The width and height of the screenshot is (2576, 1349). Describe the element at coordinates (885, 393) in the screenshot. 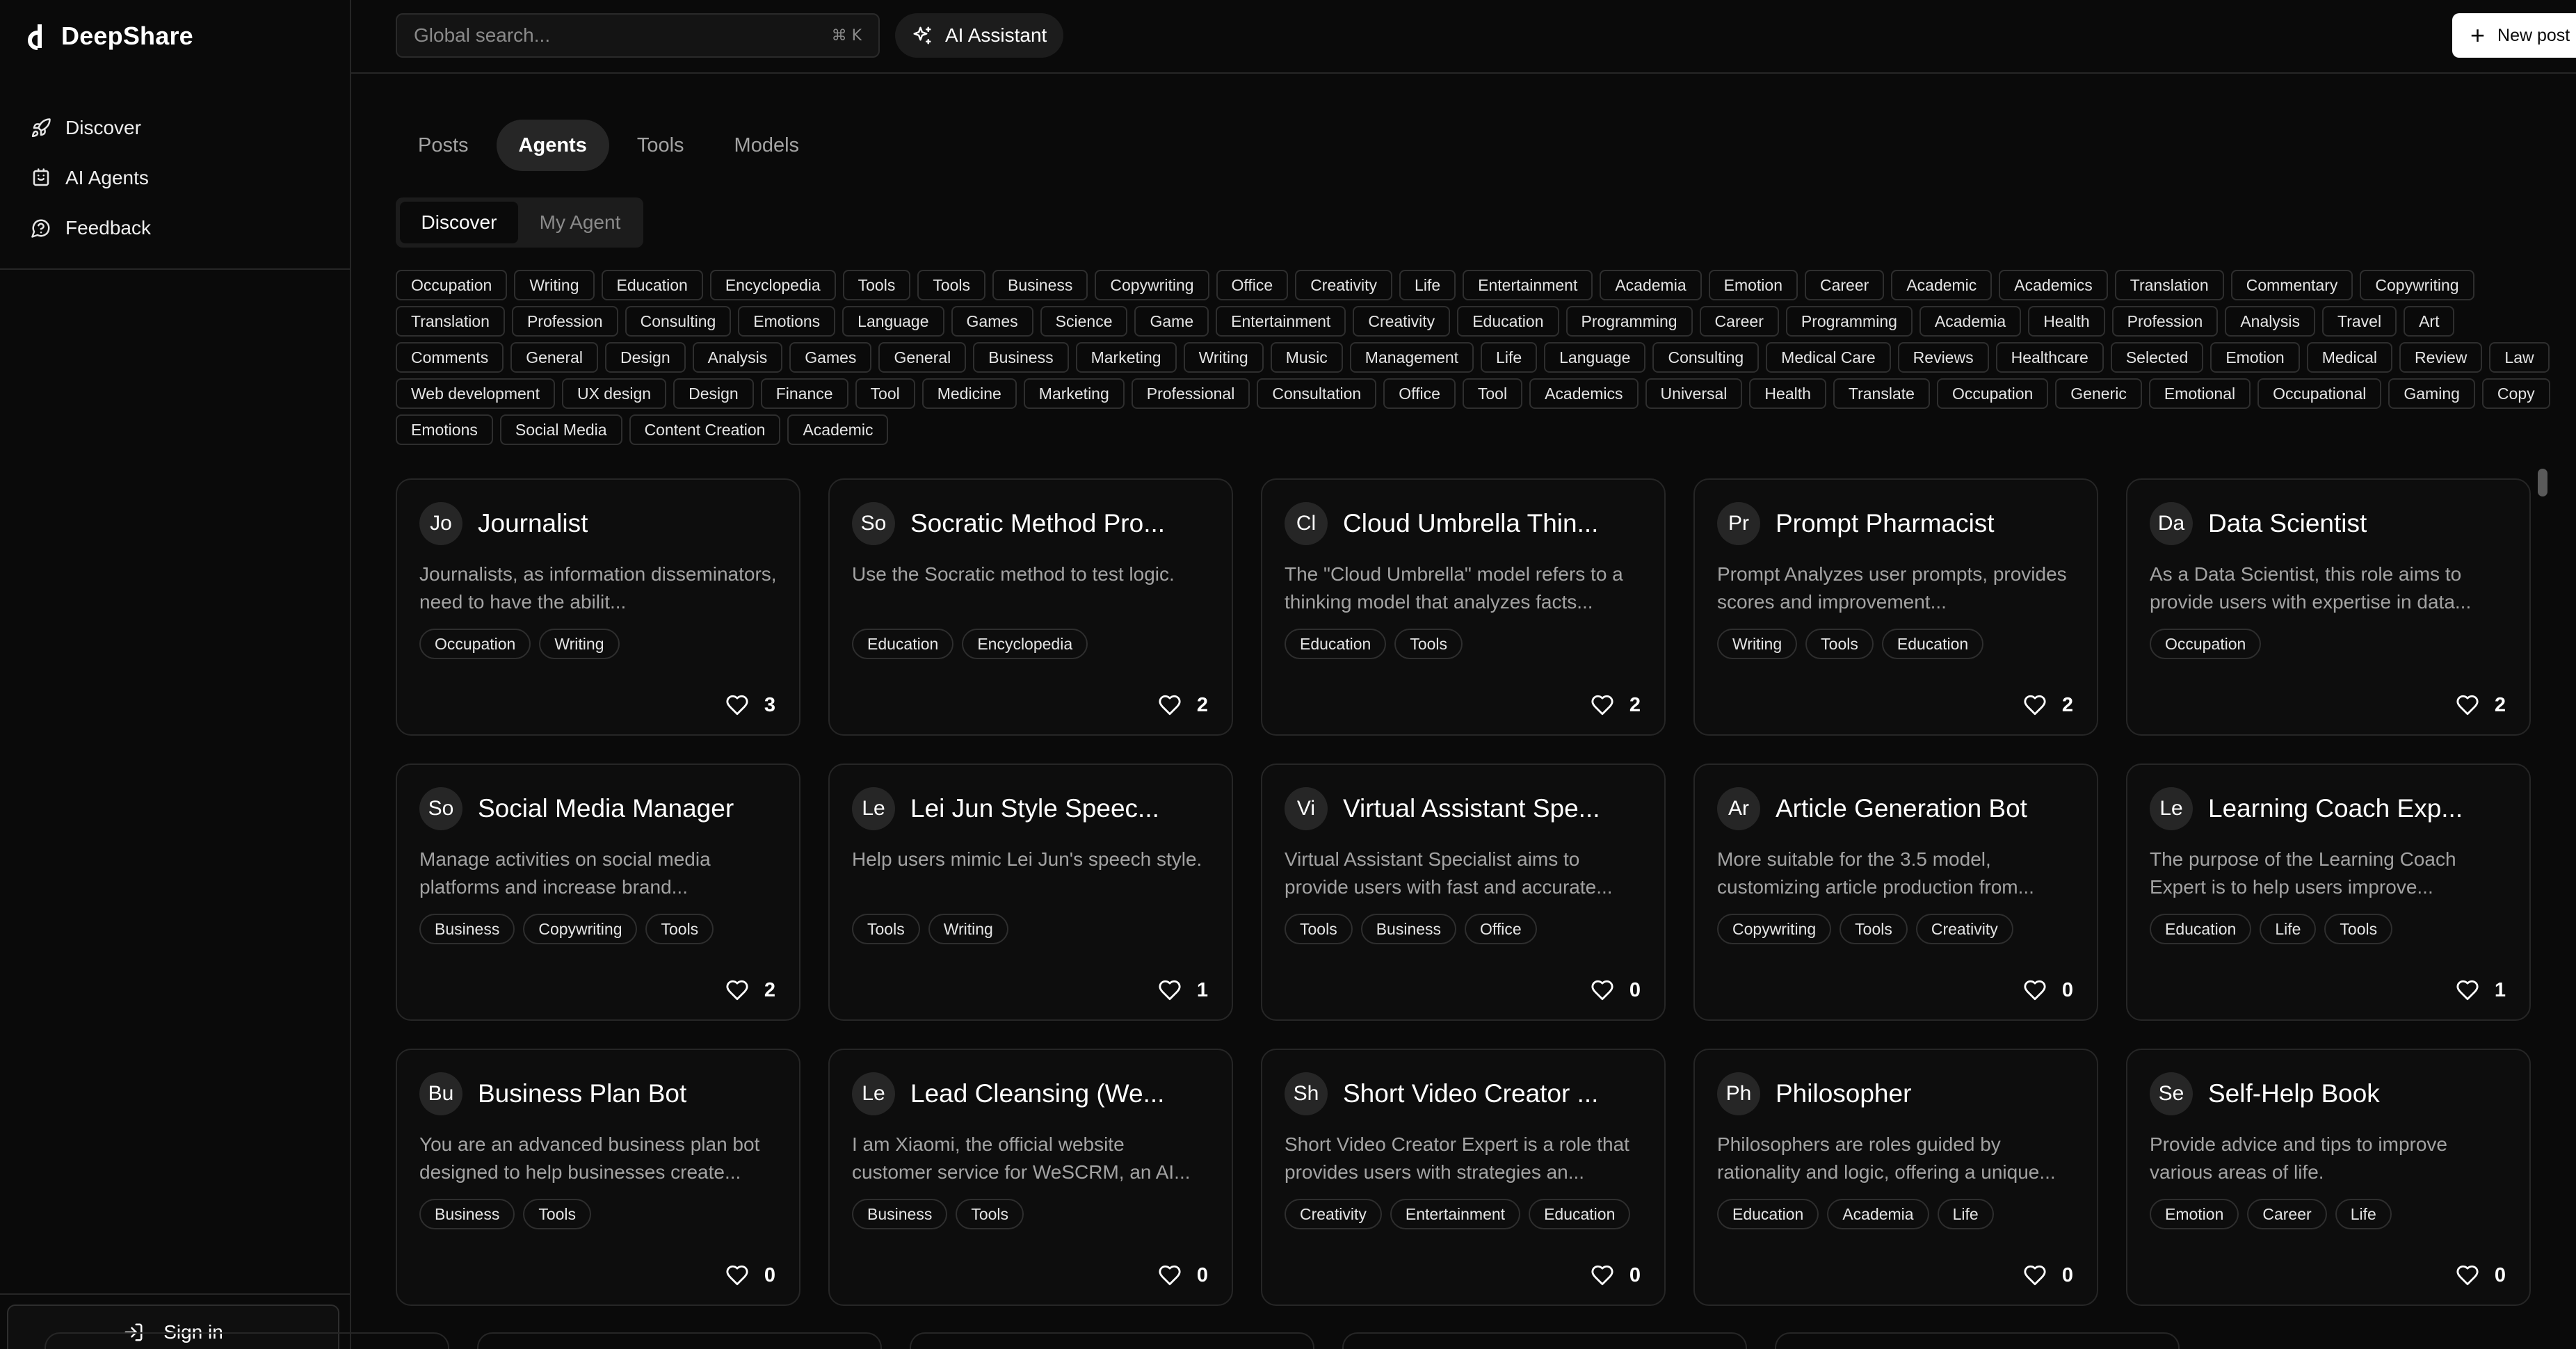

I see `filter-tag: Tool` at that location.